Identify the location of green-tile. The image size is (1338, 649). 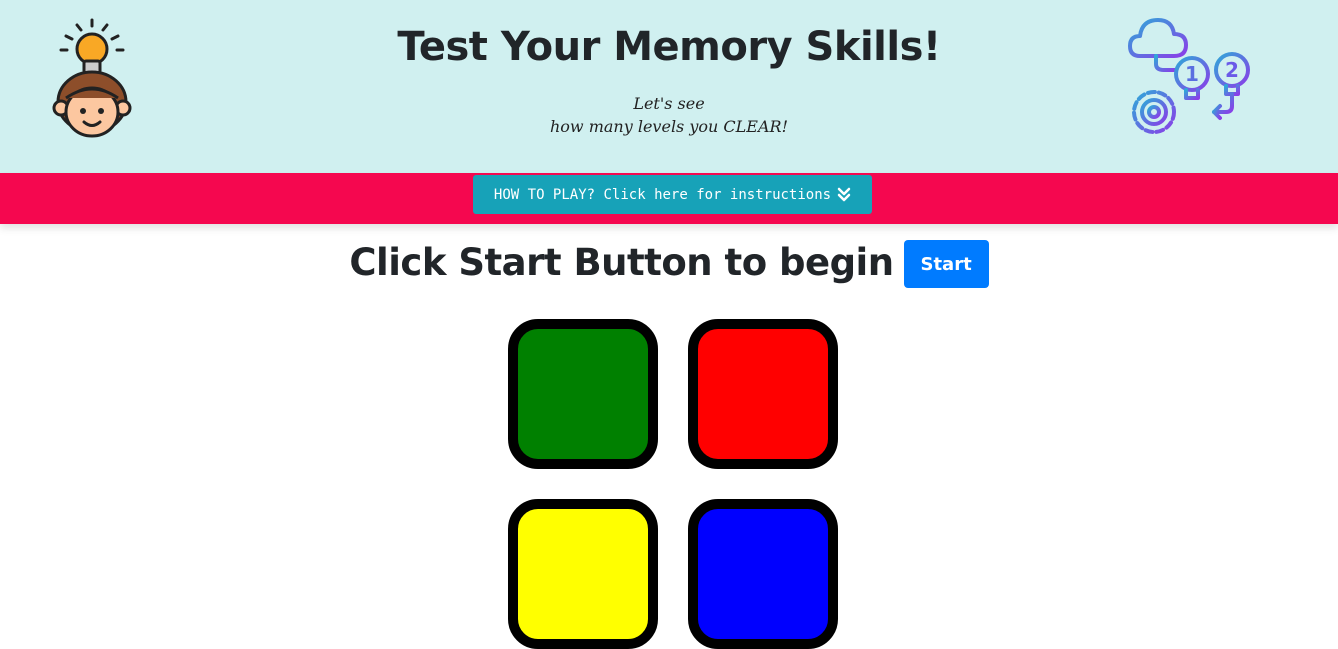
(583, 394).